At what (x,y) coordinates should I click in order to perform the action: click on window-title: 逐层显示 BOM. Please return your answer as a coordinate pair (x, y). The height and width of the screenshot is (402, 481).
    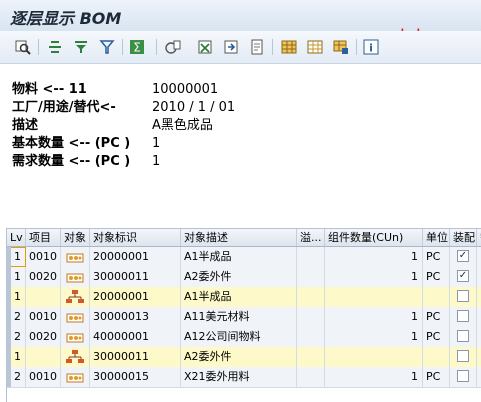
    Looking at the image, I should click on (66, 18).